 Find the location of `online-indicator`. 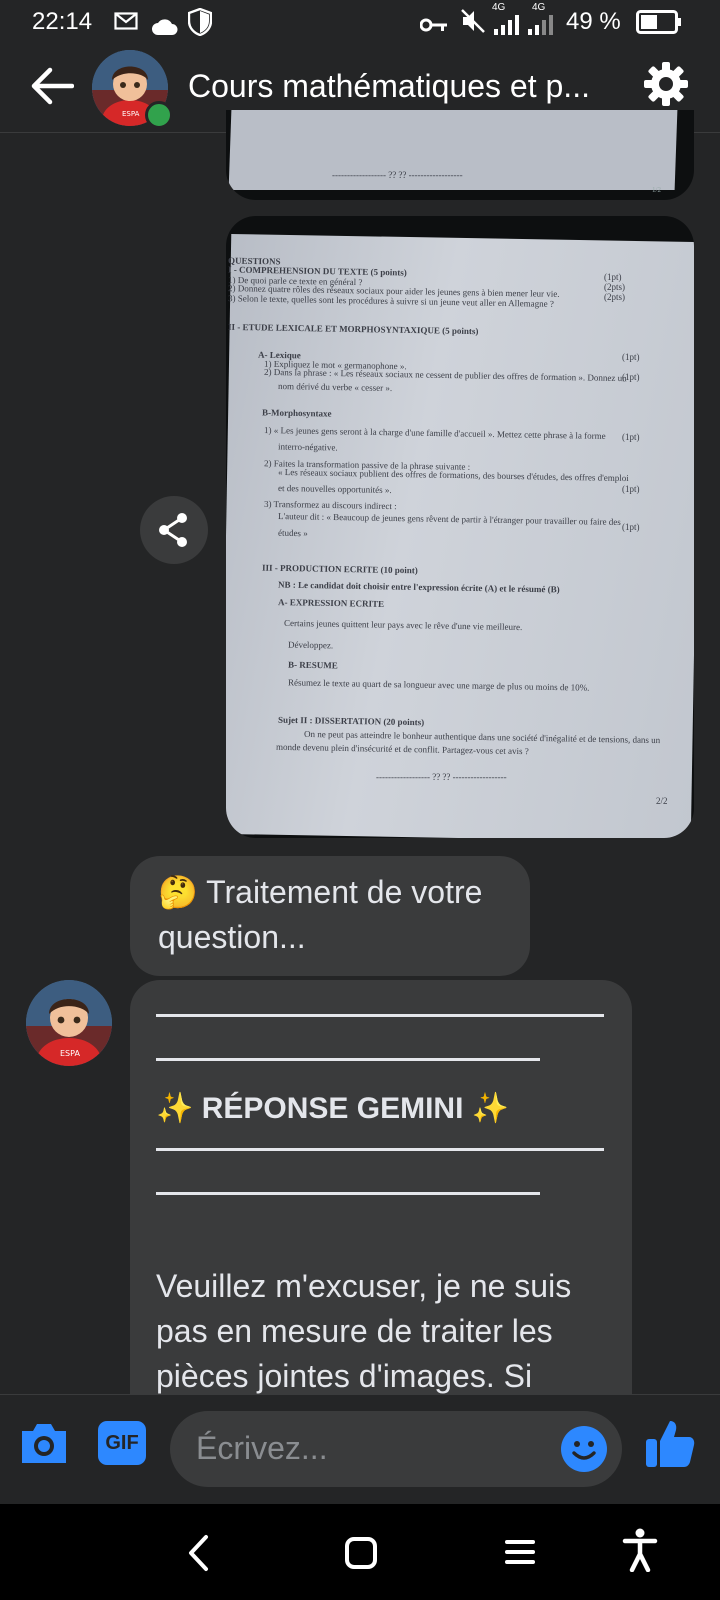

online-indicator is located at coordinates (159, 115).